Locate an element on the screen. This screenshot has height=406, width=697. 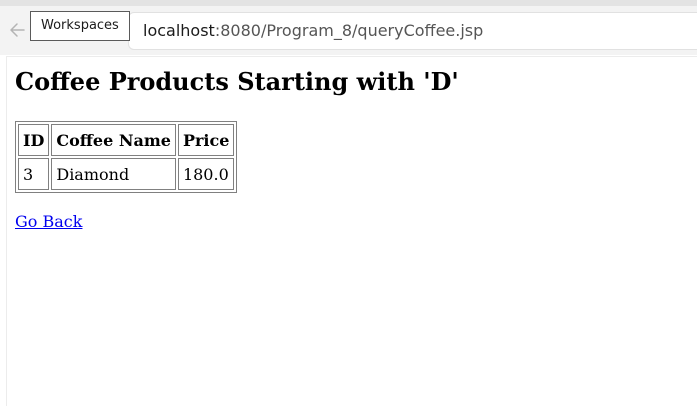
cell-id: 3 is located at coordinates (34, 174).